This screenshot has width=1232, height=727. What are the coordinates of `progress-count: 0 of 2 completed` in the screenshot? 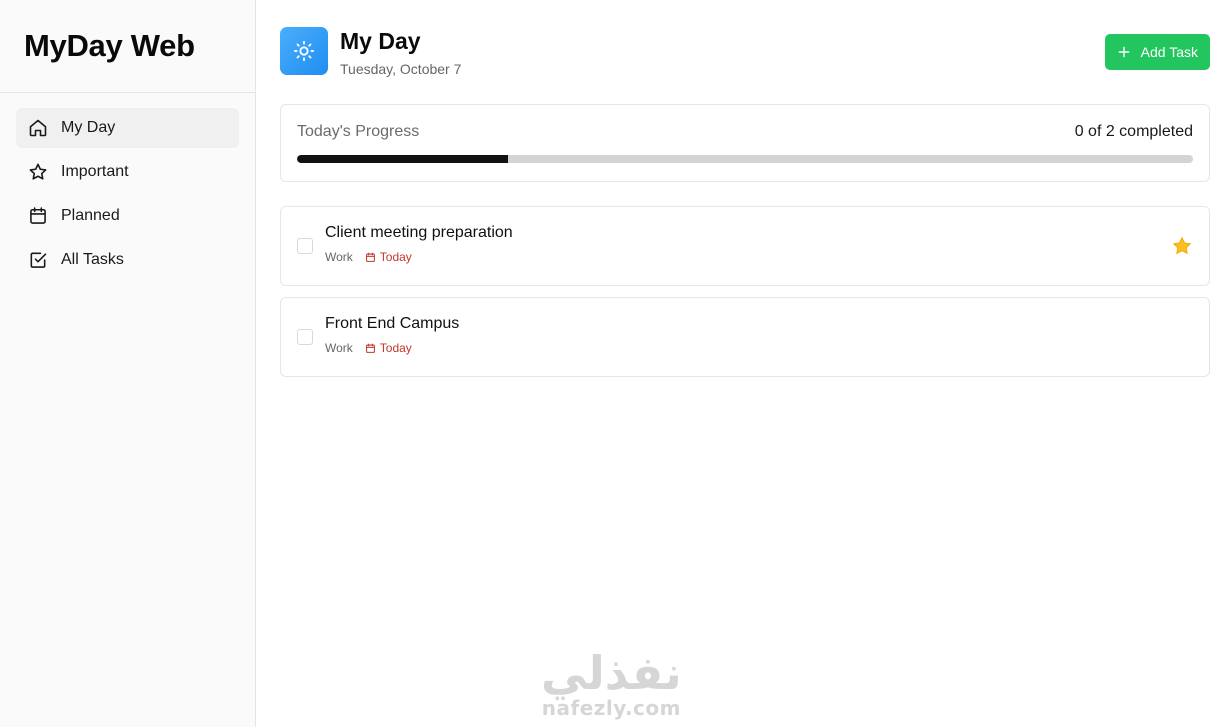 It's located at (1133, 131).